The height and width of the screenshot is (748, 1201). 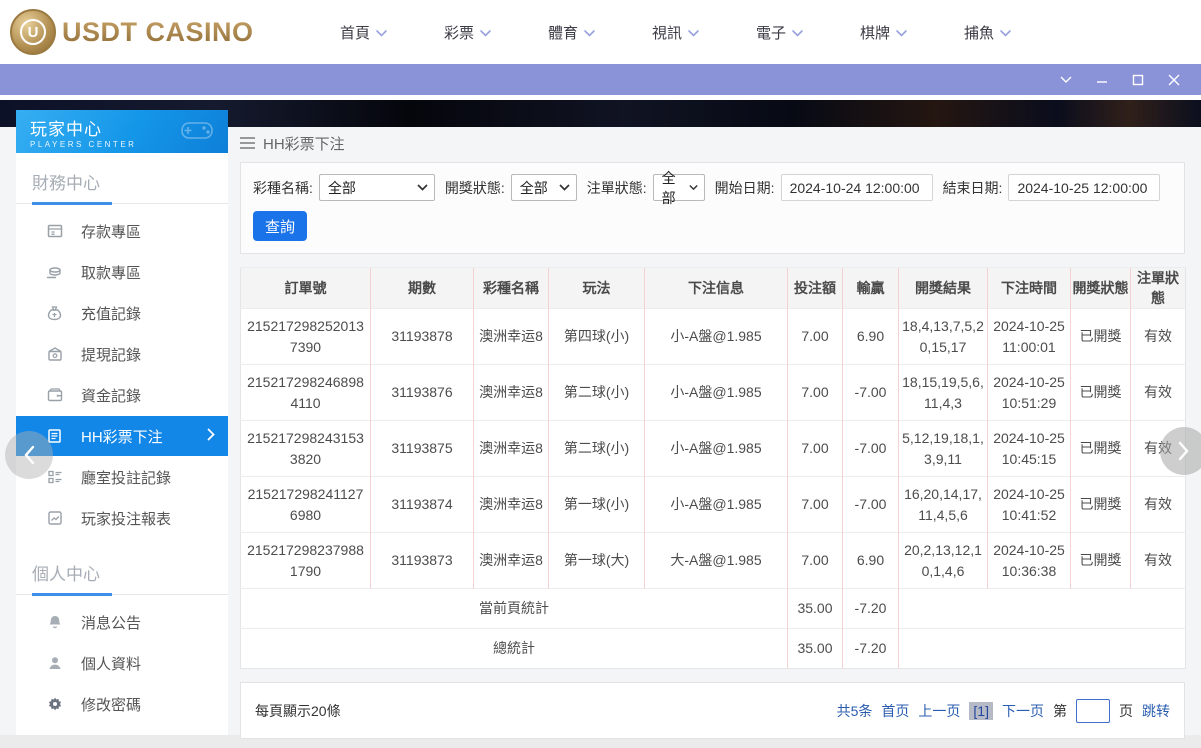 I want to click on col-bet-amount: 投注額, so click(x=815, y=288).